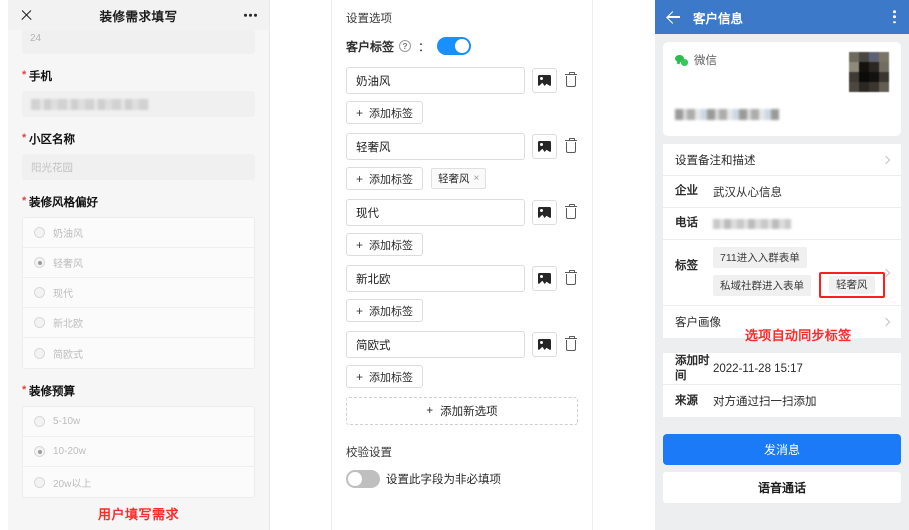 This screenshot has width=909, height=530. What do you see at coordinates (758, 368) in the screenshot?
I see `row-value: 2022-11-28 15:17` at bounding box center [758, 368].